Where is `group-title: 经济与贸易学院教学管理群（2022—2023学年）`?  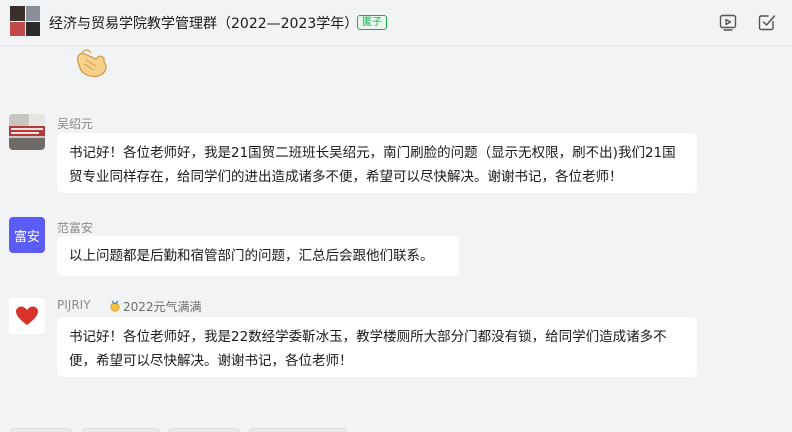 group-title: 经济与贸易学院教学管理群（2022—2023学年） is located at coordinates (204, 24).